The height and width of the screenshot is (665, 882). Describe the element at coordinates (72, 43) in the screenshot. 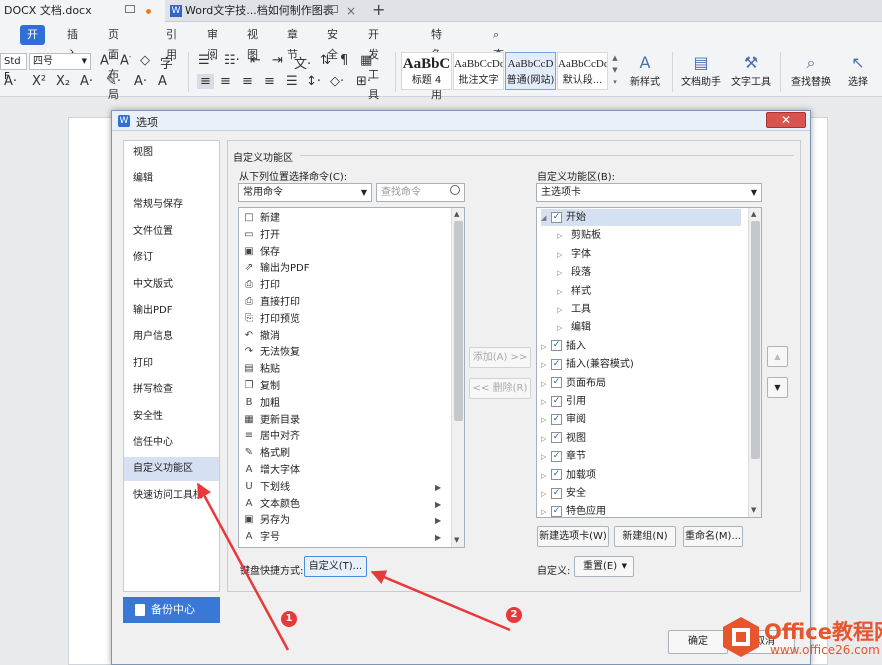

I see `menu-insert: 插入` at that location.